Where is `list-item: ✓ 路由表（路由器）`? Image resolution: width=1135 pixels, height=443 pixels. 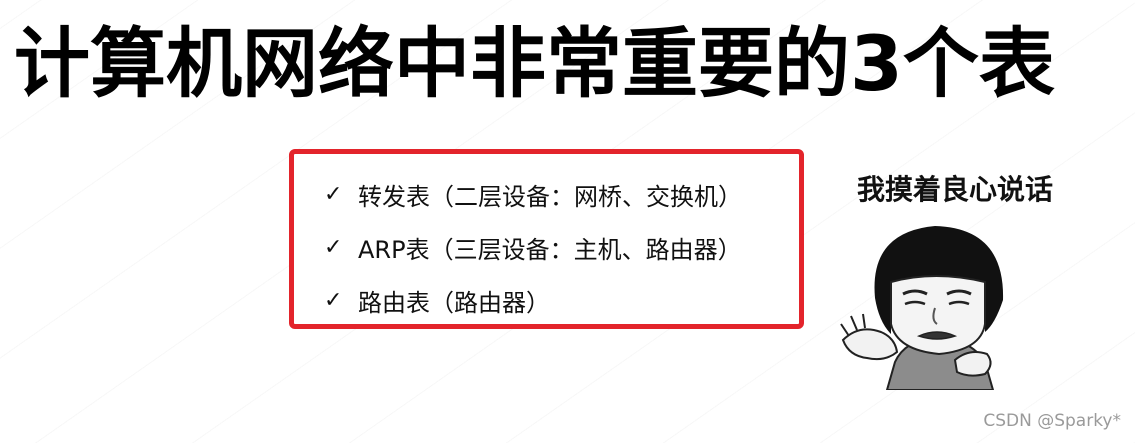 list-item: ✓ 路由表（路由器） is located at coordinates (533, 300).